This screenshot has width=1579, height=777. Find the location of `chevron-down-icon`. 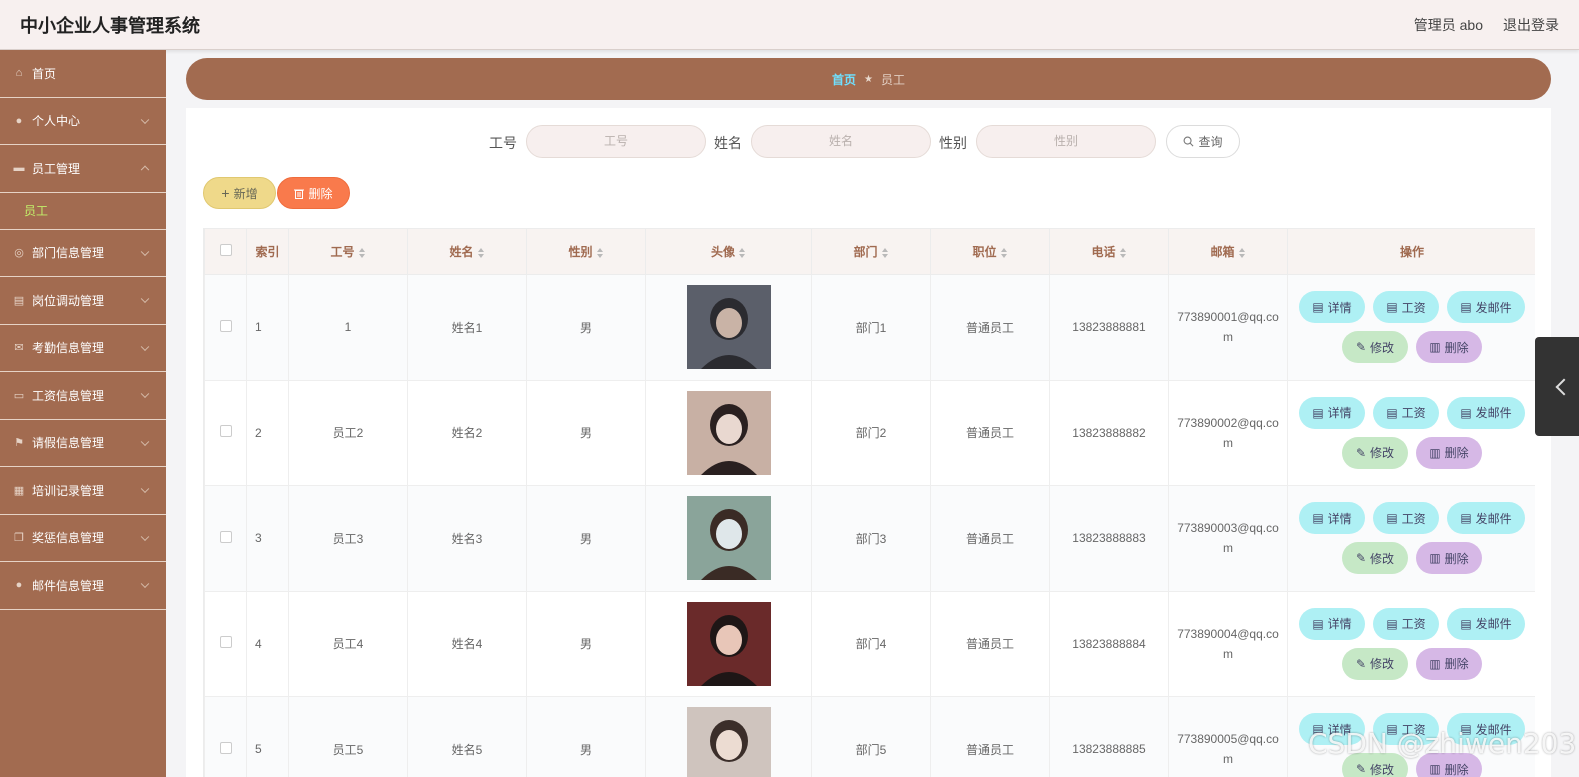

chevron-down-icon is located at coordinates (145, 394).